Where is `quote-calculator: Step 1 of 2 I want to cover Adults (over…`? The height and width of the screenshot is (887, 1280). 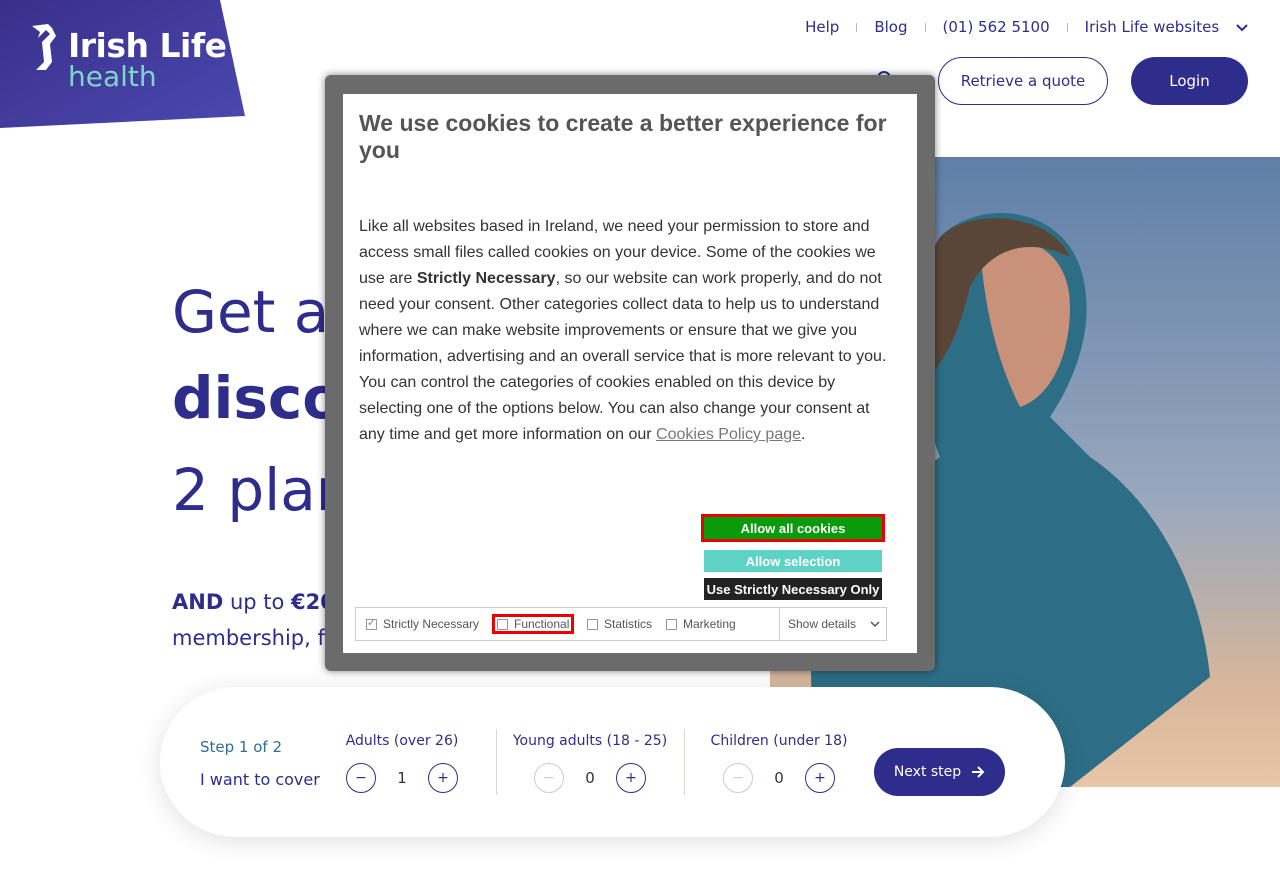
quote-calculator: Step 1 of 2 I want to cover Adults (over… is located at coordinates (612, 762).